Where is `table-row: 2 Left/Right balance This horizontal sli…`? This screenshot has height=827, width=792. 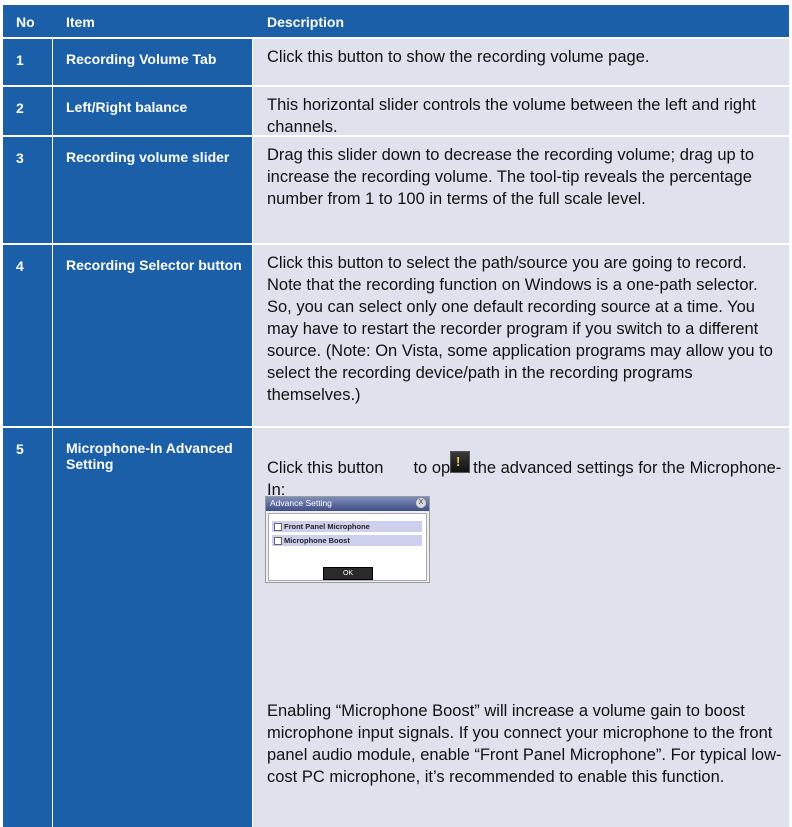 table-row: 2 Left/Right balance This horizontal sli… is located at coordinates (396, 111).